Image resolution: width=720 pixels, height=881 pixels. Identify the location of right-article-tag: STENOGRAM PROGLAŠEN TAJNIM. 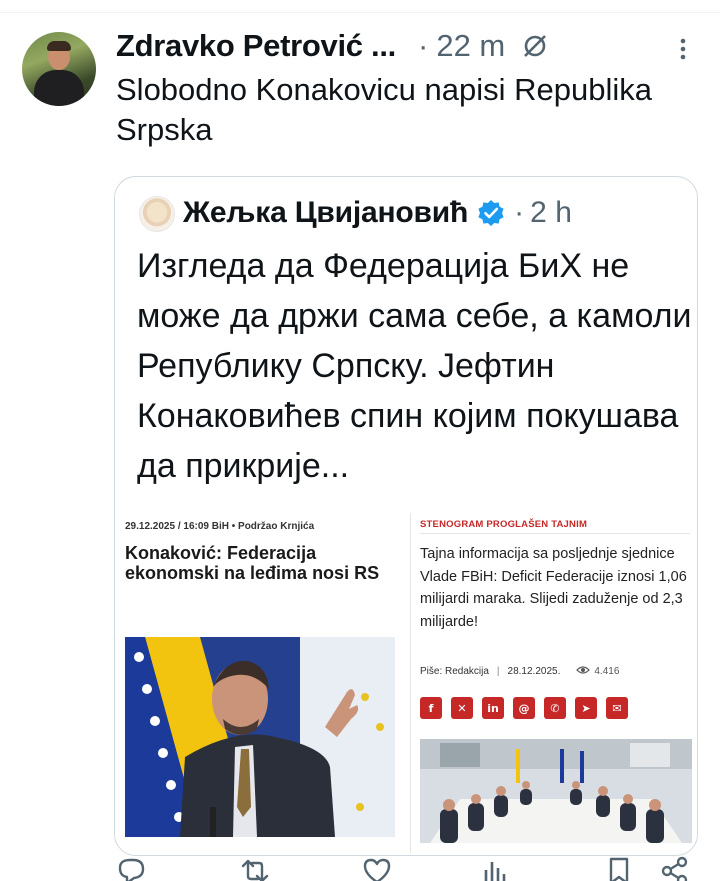
(504, 524).